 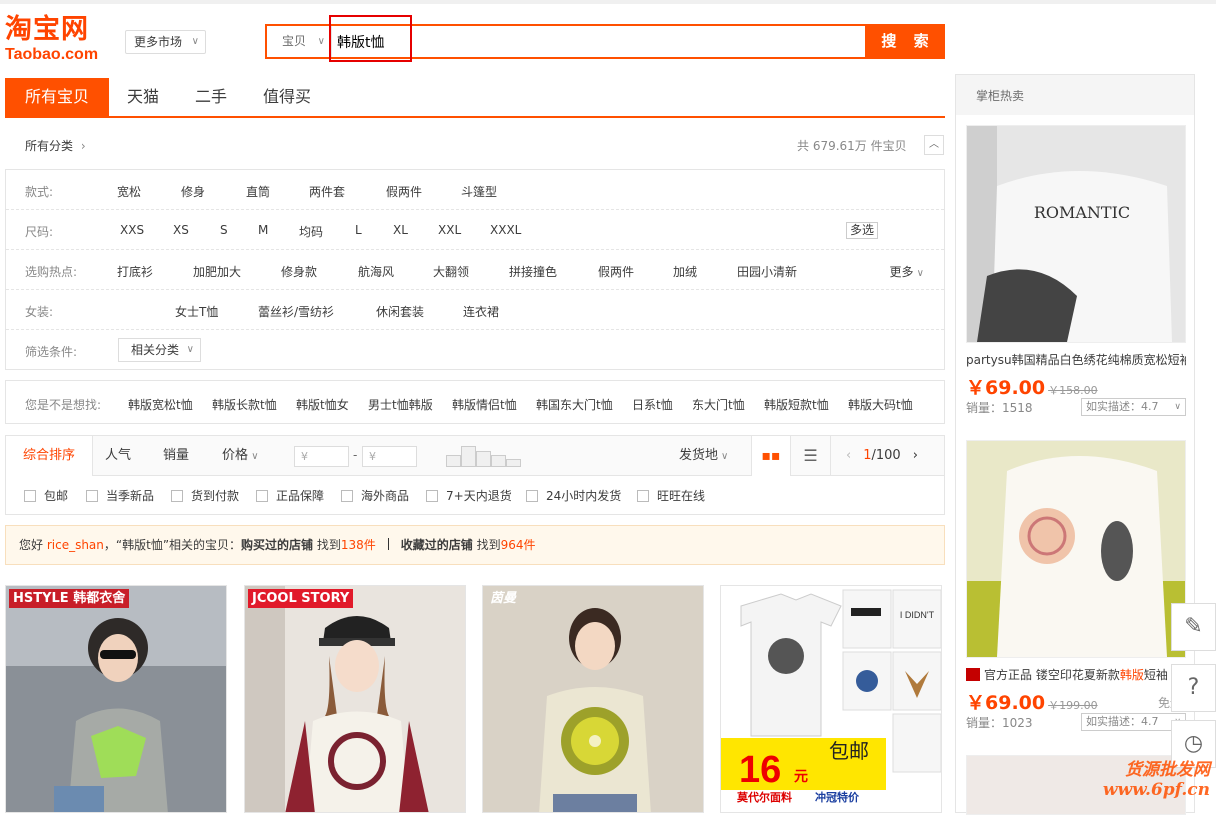 I want to click on filter-option: 修身款, so click(x=299, y=271).